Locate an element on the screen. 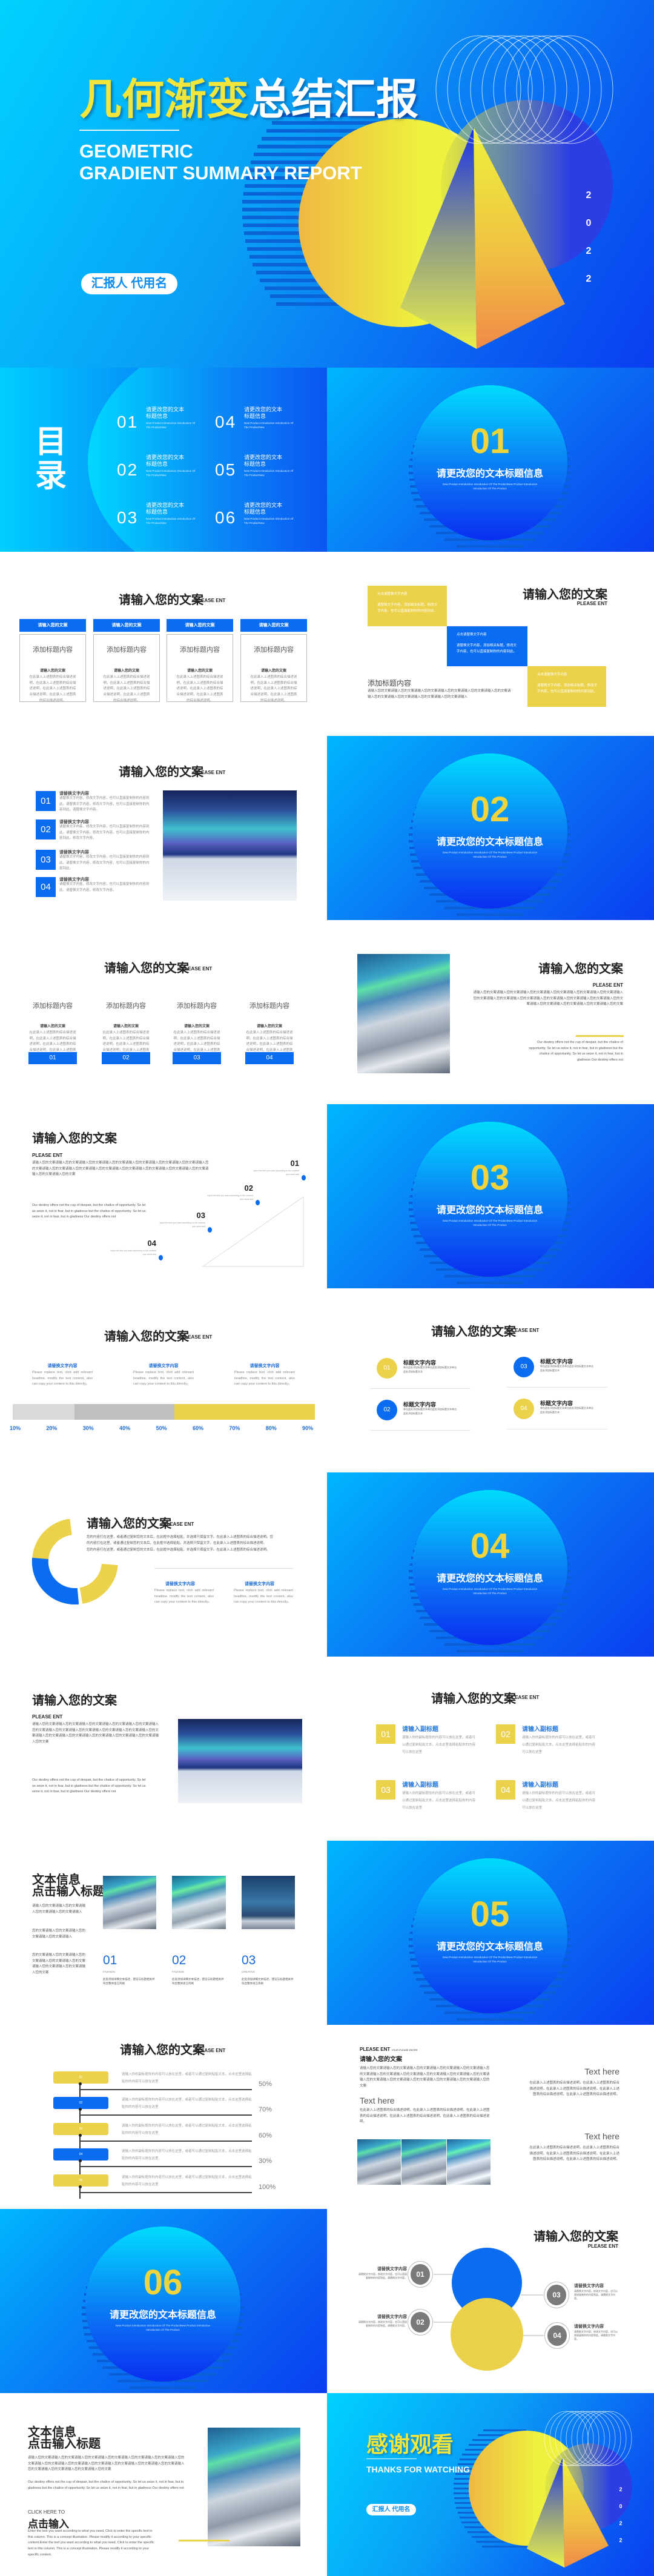 The height and width of the screenshot is (2576, 654). accent-bar is located at coordinates (204, 2540).